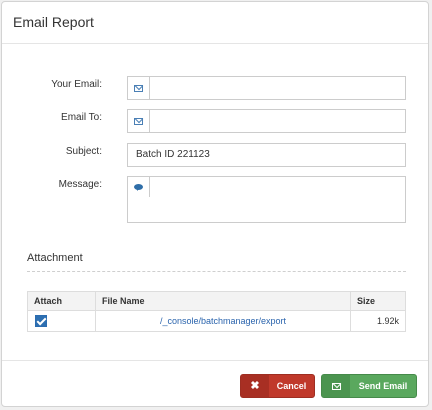  Describe the element at coordinates (173, 154) in the screenshot. I see `subject-value: Batch ID 221123` at that location.